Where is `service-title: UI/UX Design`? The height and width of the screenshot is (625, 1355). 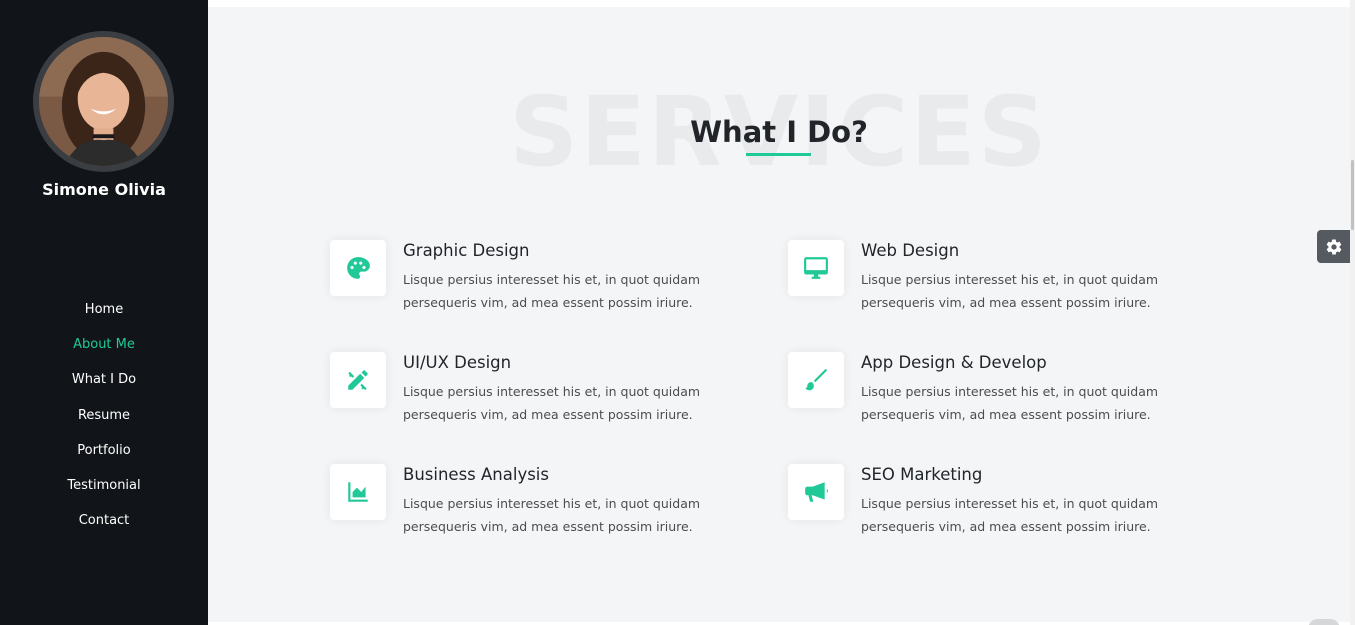 service-title: UI/UX Design is located at coordinates (457, 362).